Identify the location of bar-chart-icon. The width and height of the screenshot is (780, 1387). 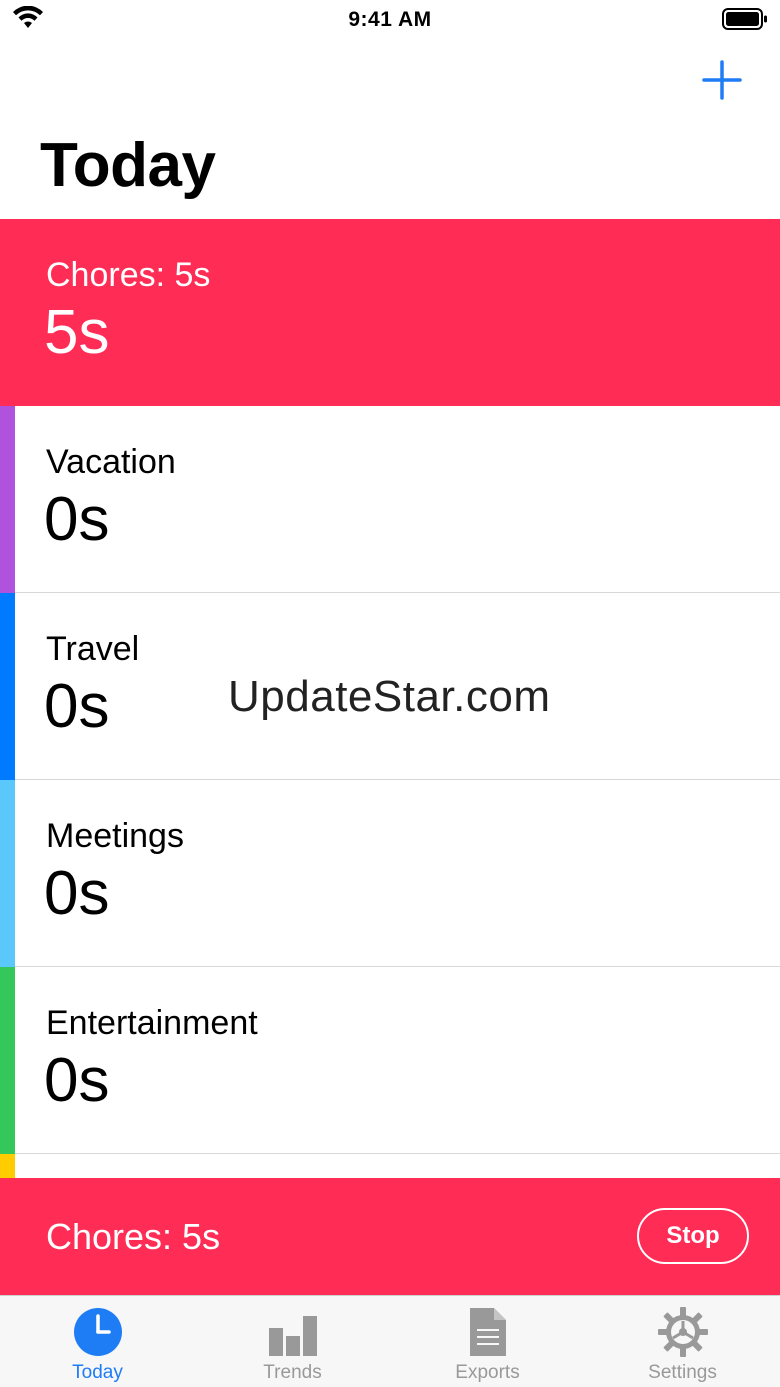
(292, 1336).